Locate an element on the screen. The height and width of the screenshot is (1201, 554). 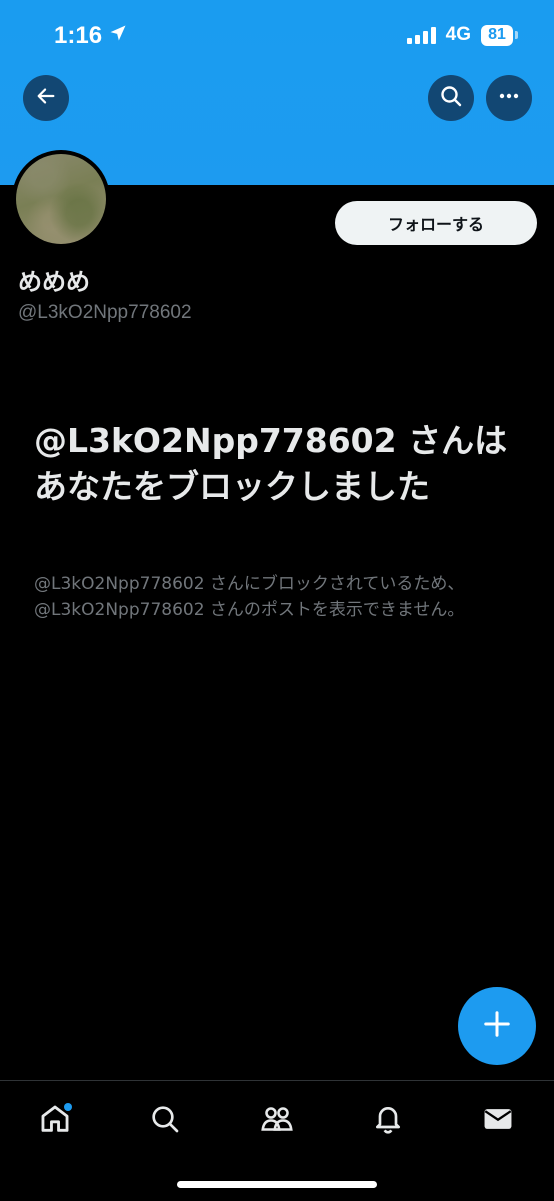
plus-icon is located at coordinates (497, 1026).